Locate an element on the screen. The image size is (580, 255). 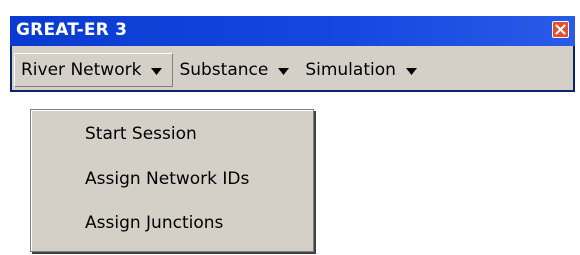
close-button is located at coordinates (560, 29).